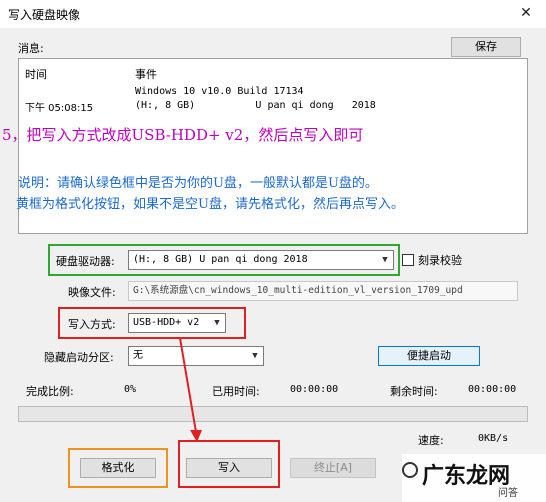  Describe the element at coordinates (210, 204) in the screenshot. I see `annotation-note-2: 黄框为格式化按钮，如果不是空U盘，请先格式化，然后再点写入。` at that location.